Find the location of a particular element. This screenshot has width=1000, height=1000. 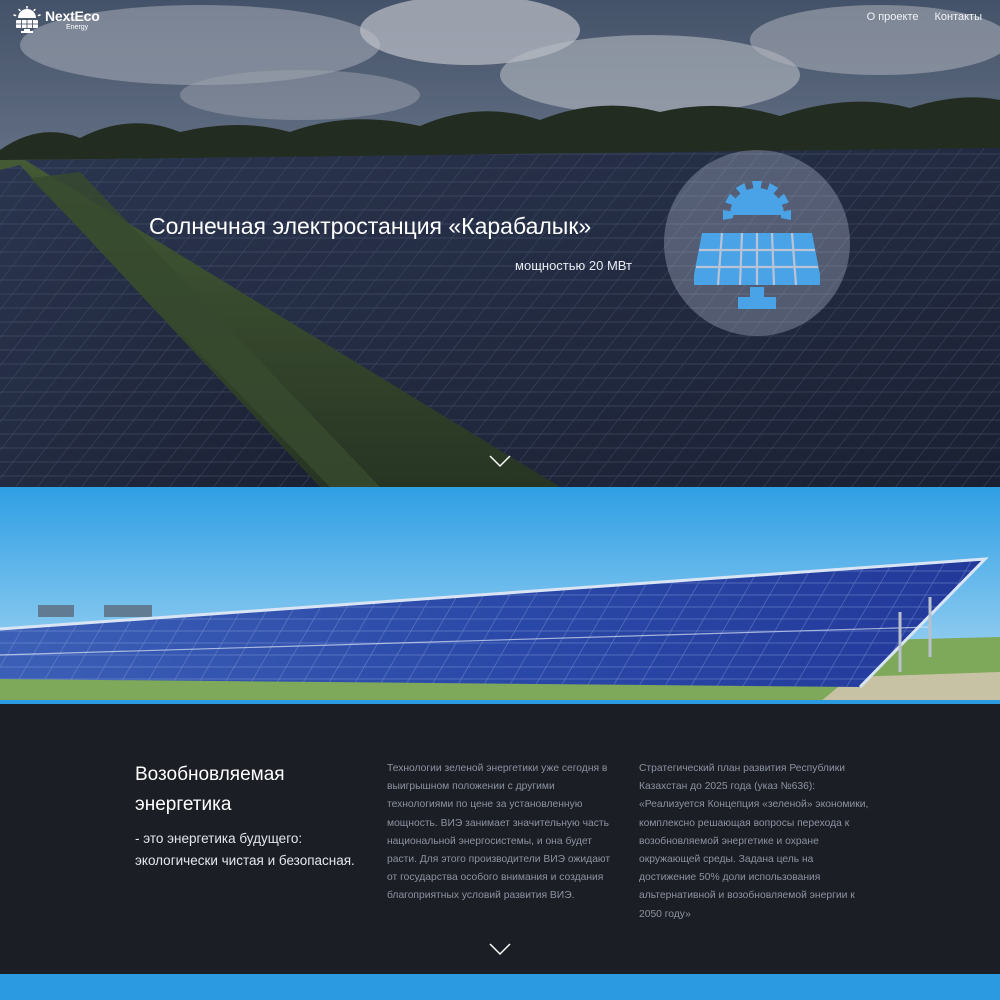

logo: NextEco Energy is located at coordinates (56, 20).